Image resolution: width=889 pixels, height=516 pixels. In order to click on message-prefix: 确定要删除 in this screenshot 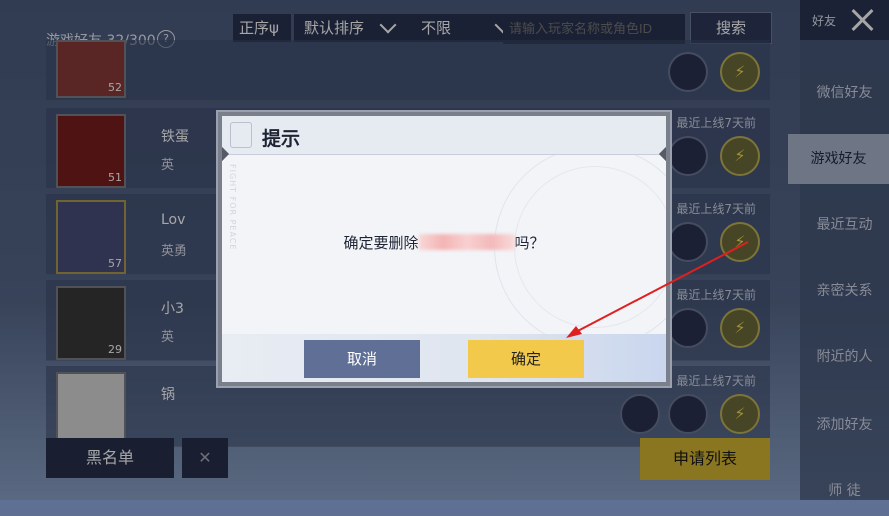, I will do `click(381, 243)`.